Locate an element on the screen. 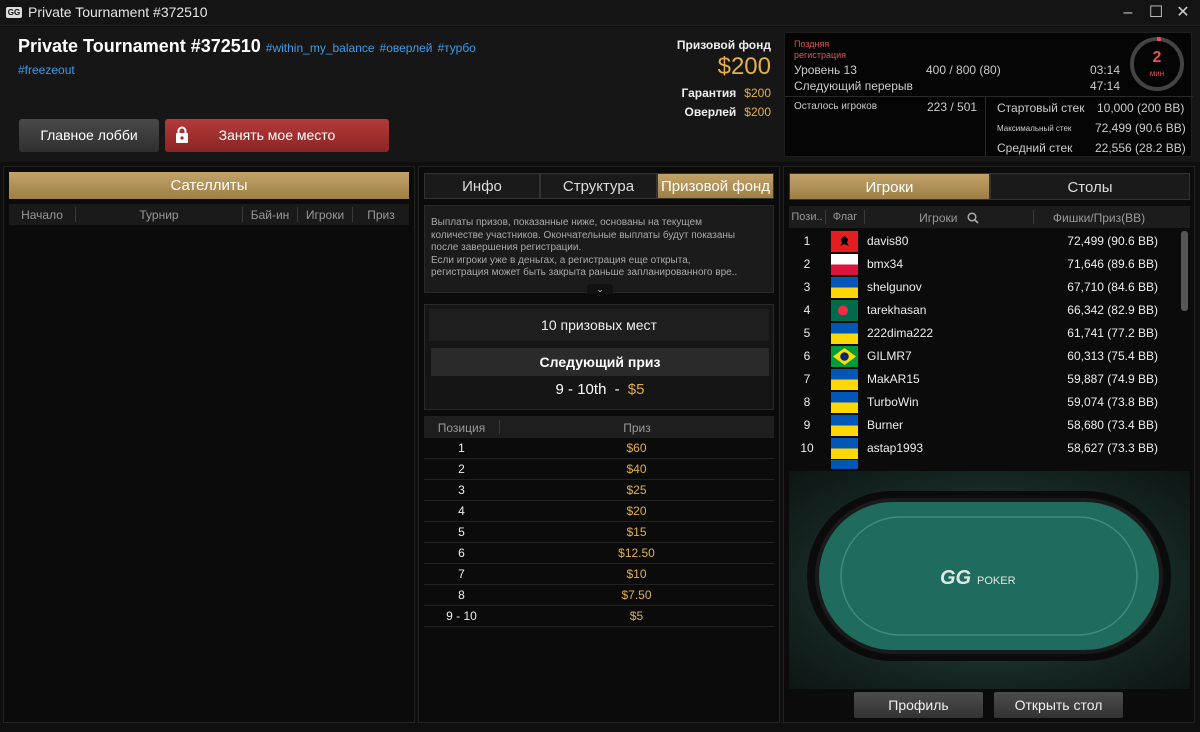 The width and height of the screenshot is (1200, 732). table-row: 4 $20 is located at coordinates (599, 511).